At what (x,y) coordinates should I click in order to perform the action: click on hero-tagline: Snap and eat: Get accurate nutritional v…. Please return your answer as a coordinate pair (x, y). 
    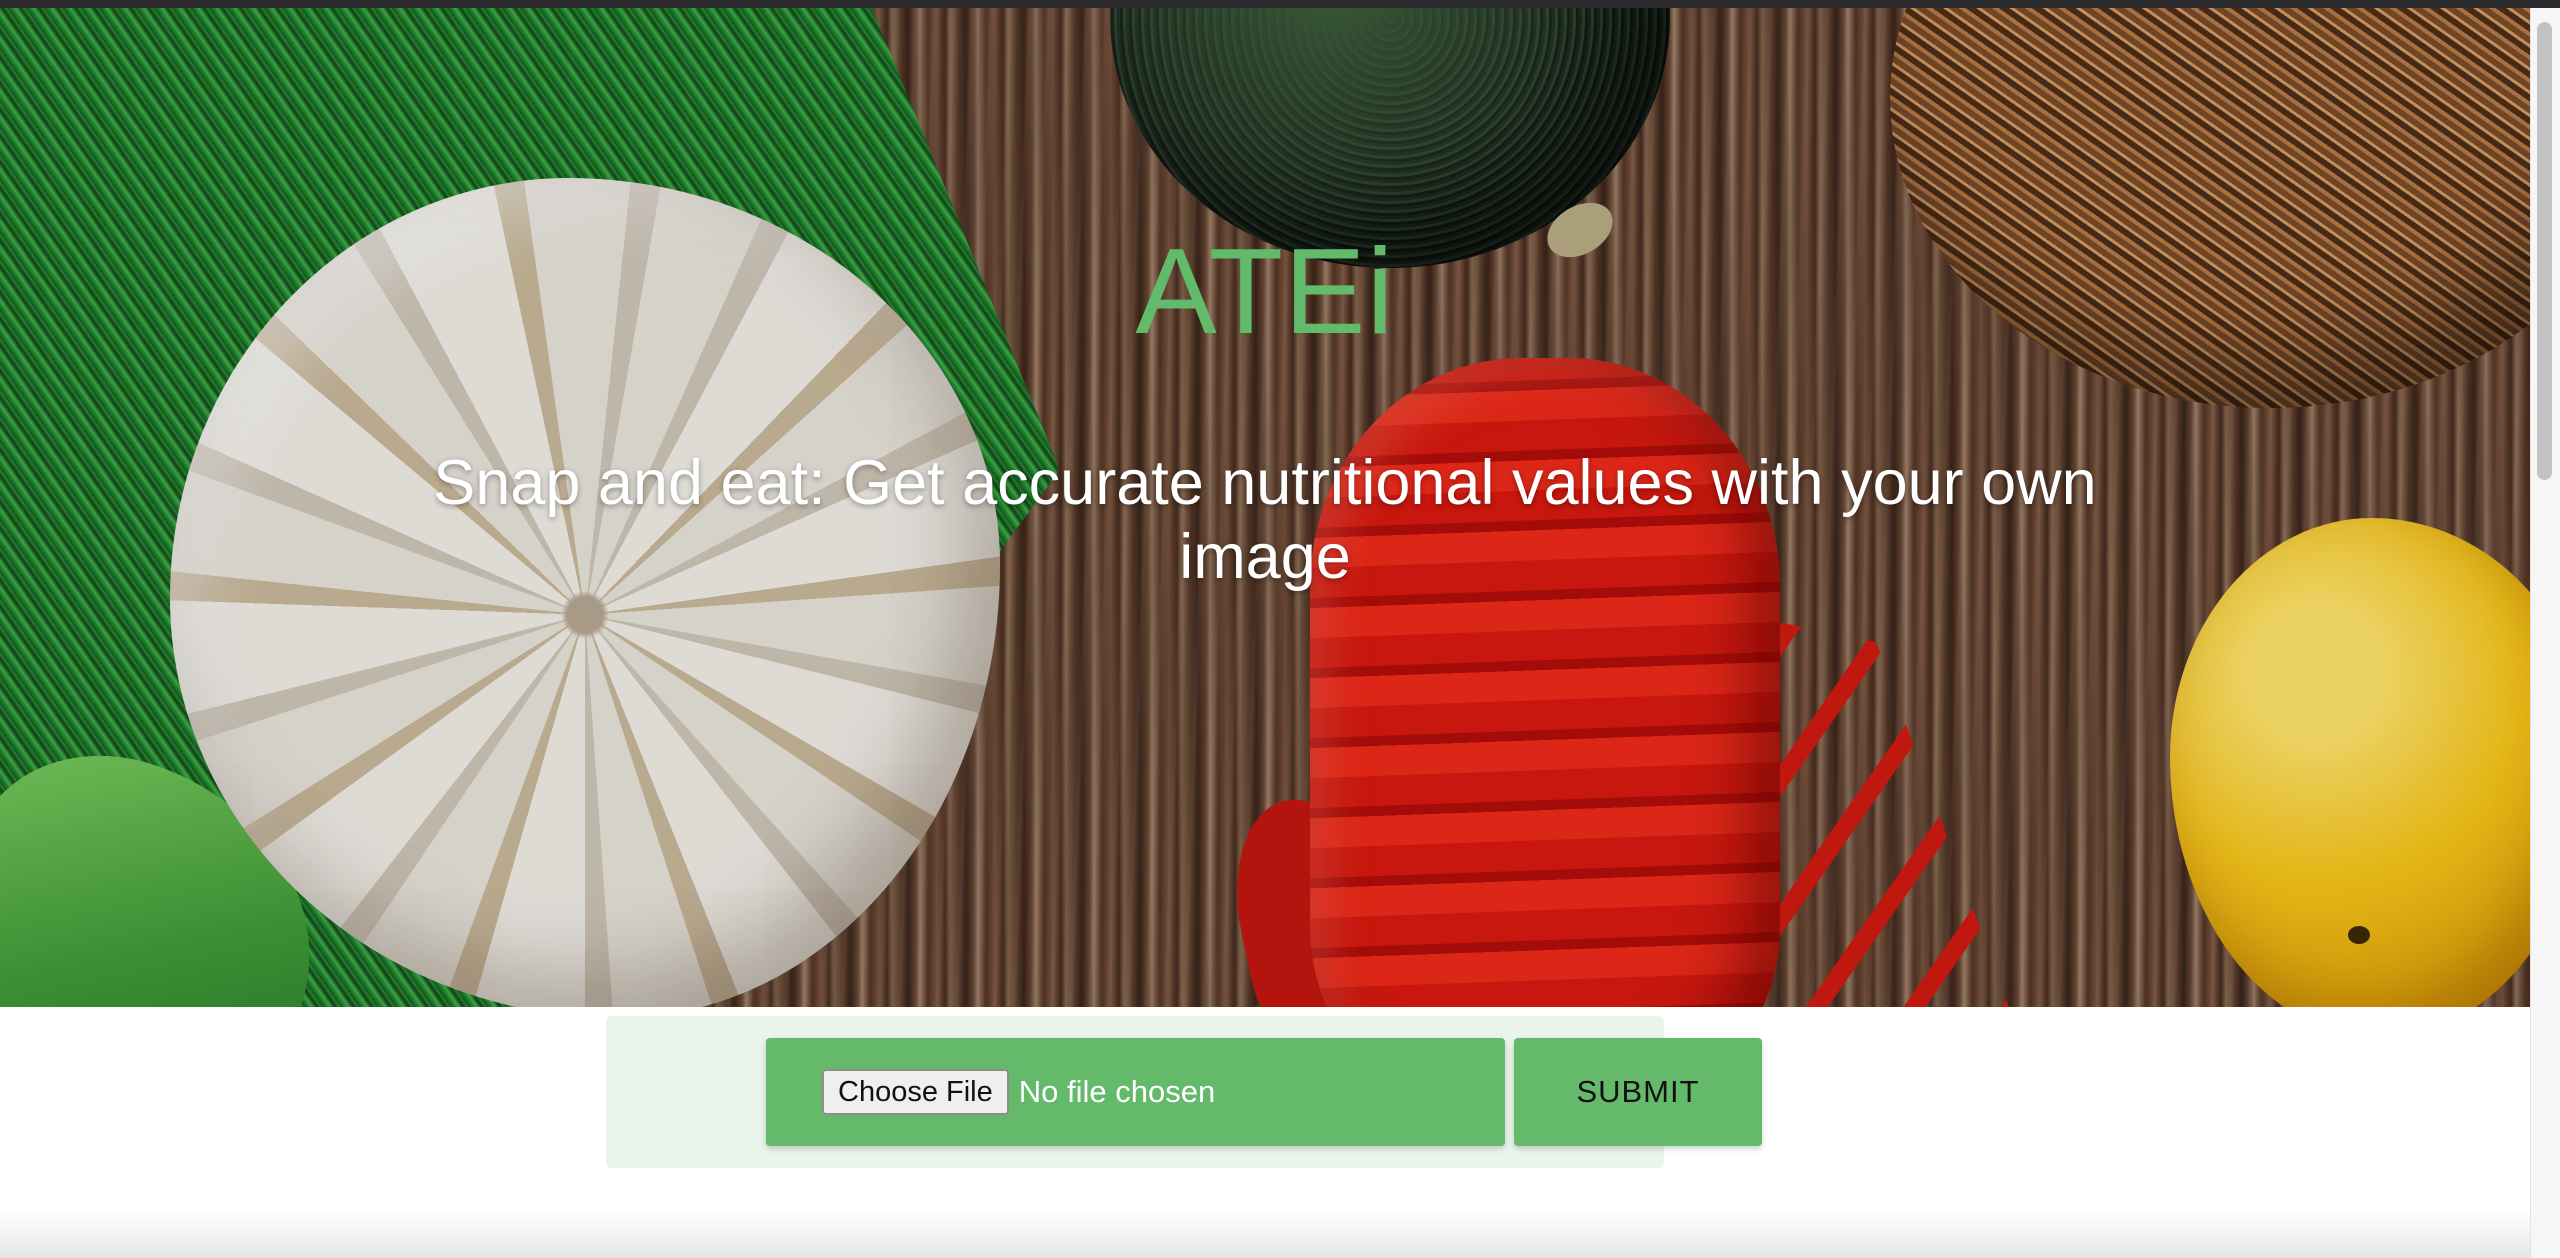
    Looking at the image, I should click on (1265, 520).